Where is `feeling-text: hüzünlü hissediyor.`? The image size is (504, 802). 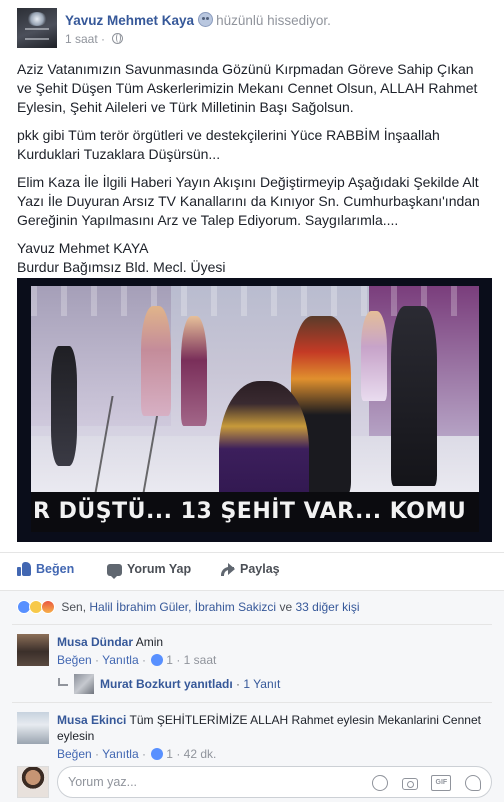
feeling-text: hüzünlü hissediyor. is located at coordinates (273, 20).